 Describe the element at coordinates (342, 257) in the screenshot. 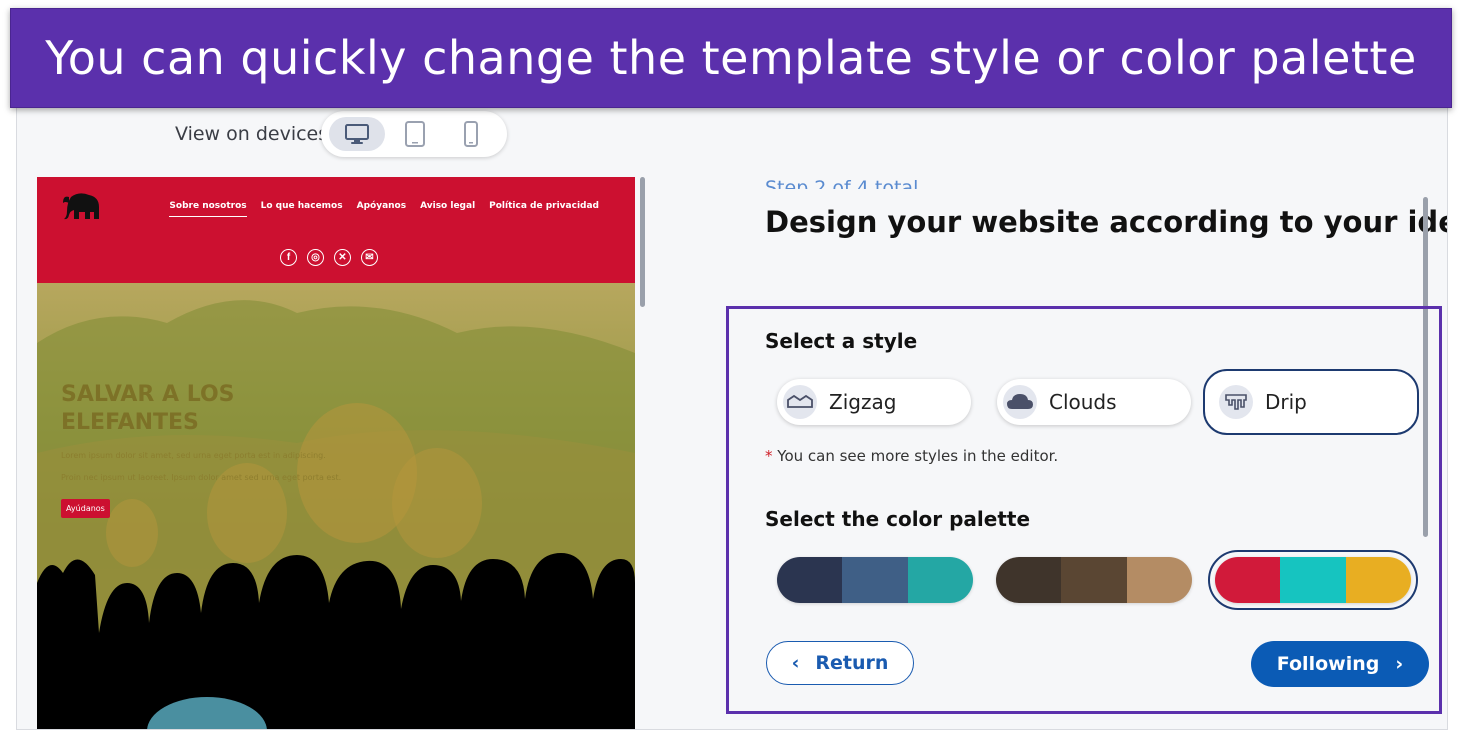

I see `x-icon: ✕` at that location.